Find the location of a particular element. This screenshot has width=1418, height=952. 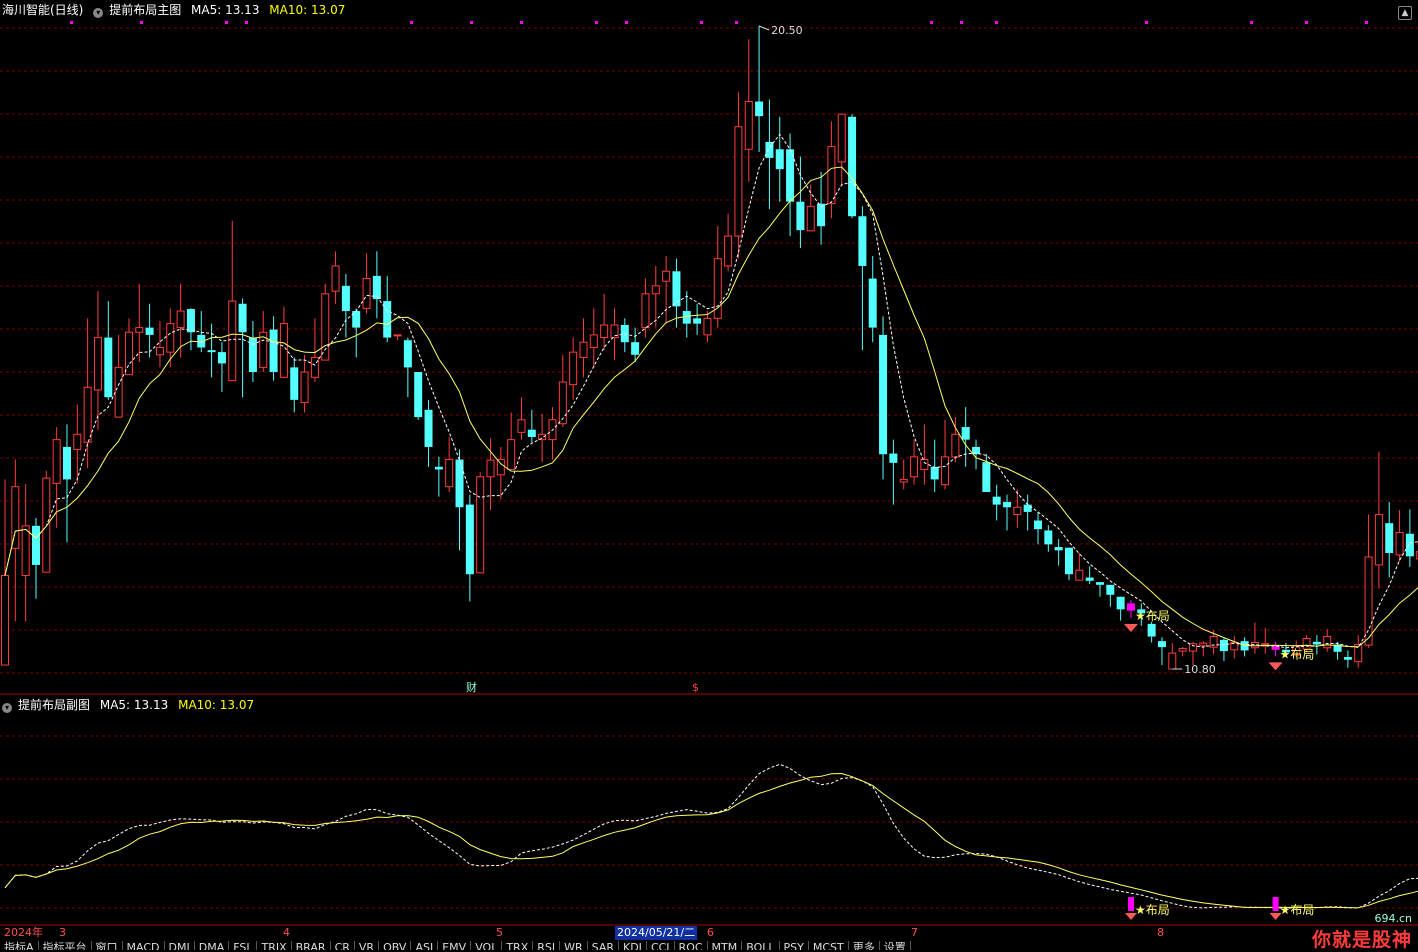

indicator-tab: TRIX is located at coordinates (274, 945).